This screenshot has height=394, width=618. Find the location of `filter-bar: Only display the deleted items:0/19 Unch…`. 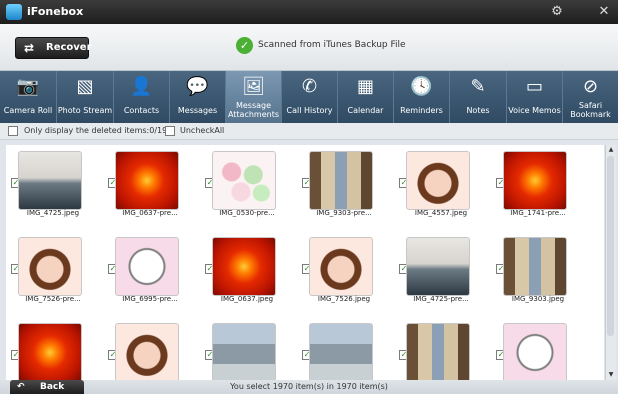

filter-bar: Only display the deleted items:0/19 Unch… is located at coordinates (309, 131).